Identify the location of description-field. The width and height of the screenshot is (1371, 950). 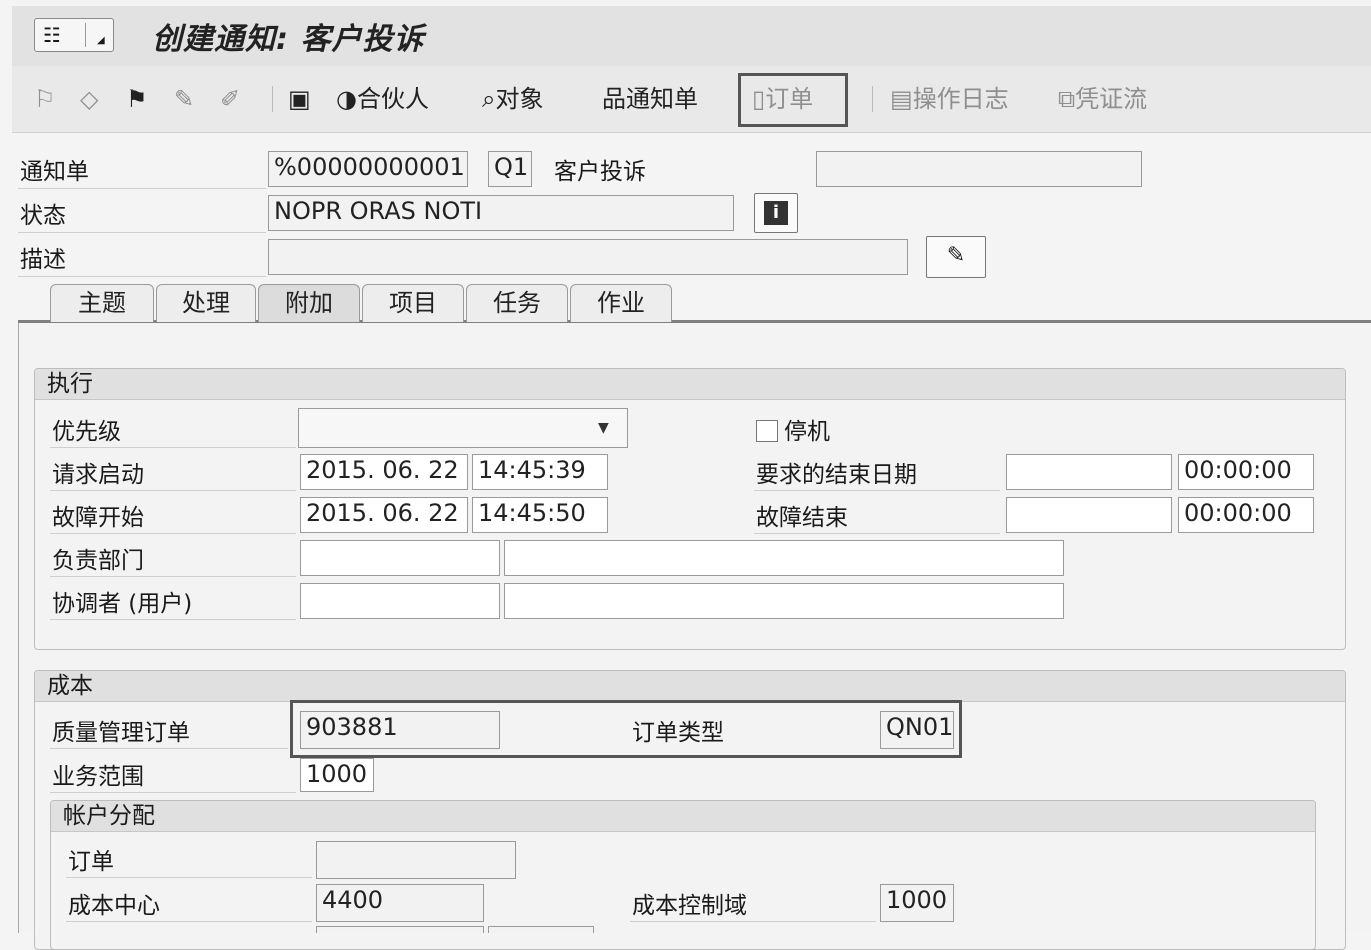
(588, 257).